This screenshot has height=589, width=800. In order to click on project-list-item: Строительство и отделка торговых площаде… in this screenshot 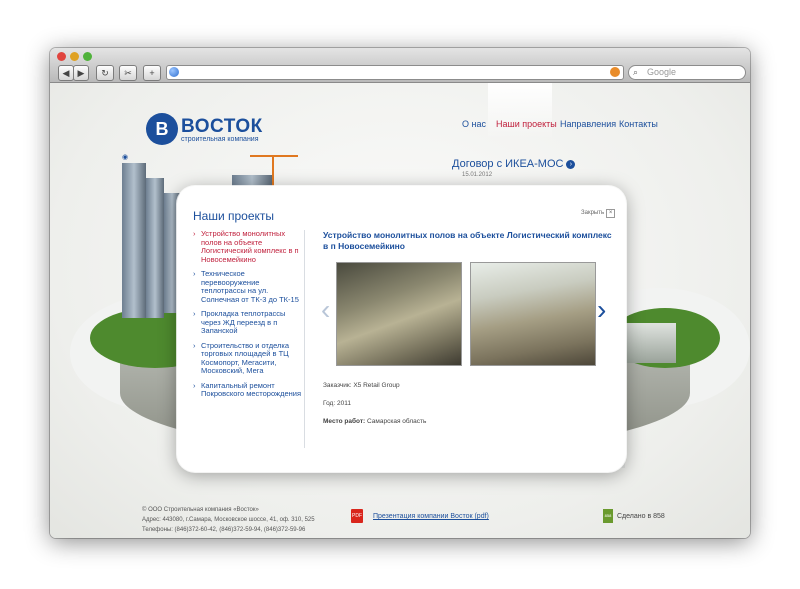, I will do `click(248, 358)`.